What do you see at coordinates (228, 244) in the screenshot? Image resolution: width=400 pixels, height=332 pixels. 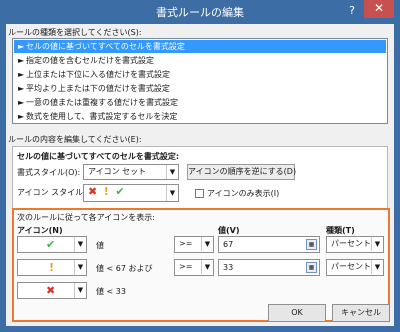 I see `value-text: 67` at bounding box center [228, 244].